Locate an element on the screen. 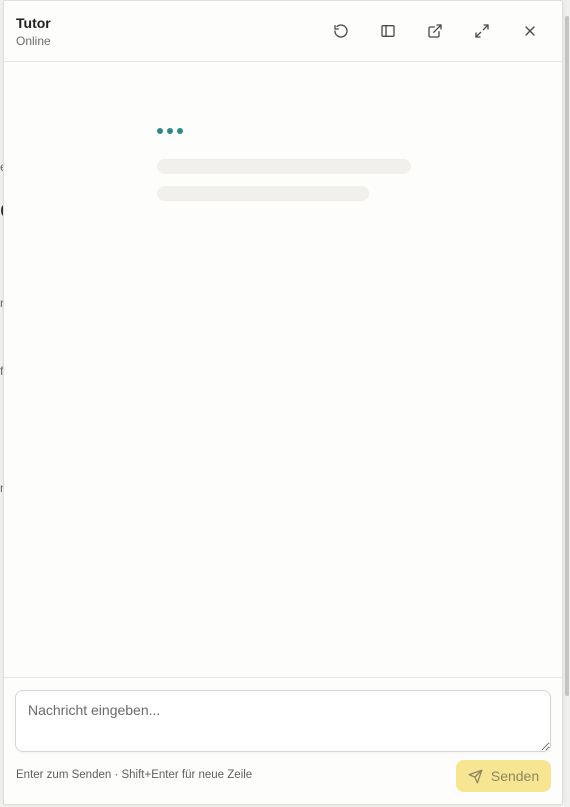  close-button is located at coordinates (530, 31).